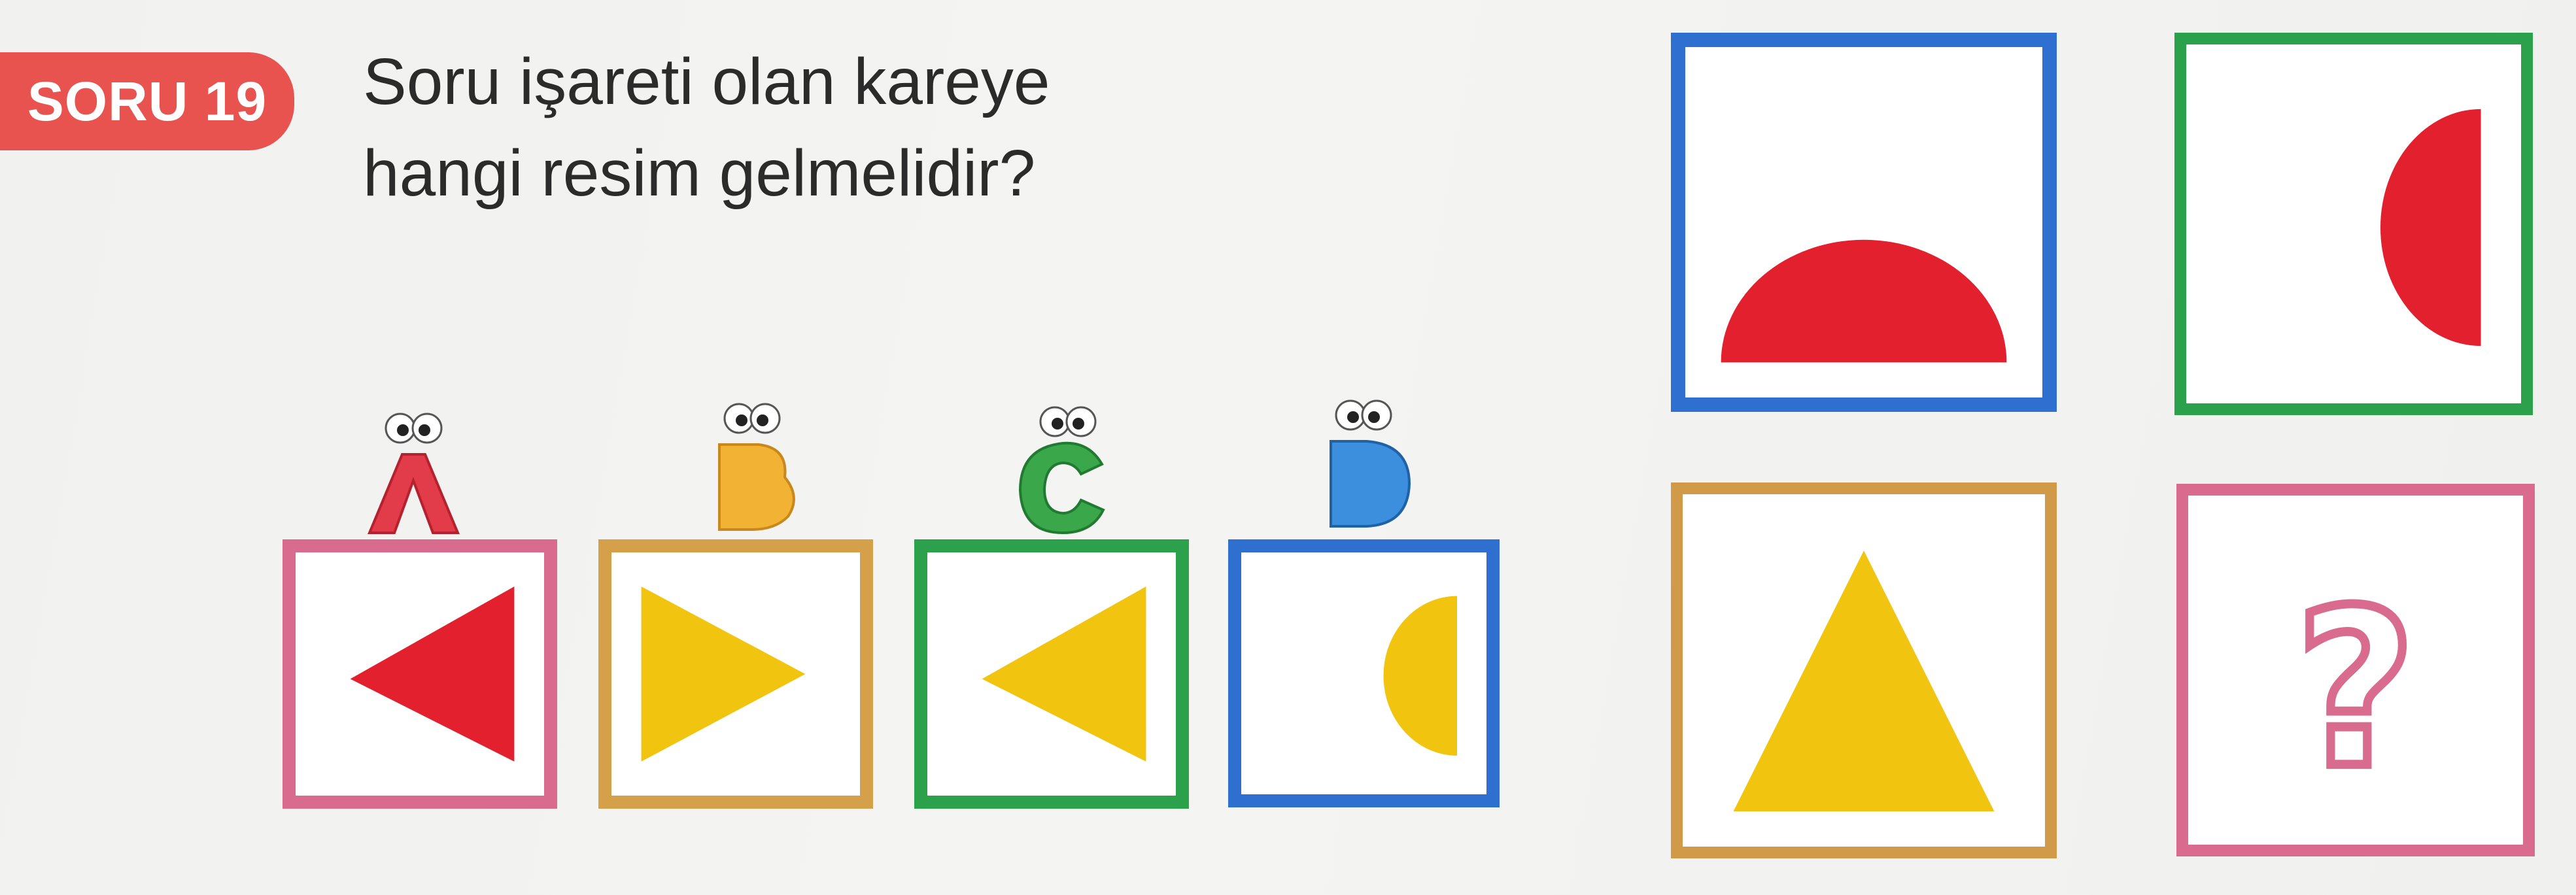 The height and width of the screenshot is (895, 2576). Describe the element at coordinates (1864, 222) in the screenshot. I see `grid-cell-top-left` at that location.